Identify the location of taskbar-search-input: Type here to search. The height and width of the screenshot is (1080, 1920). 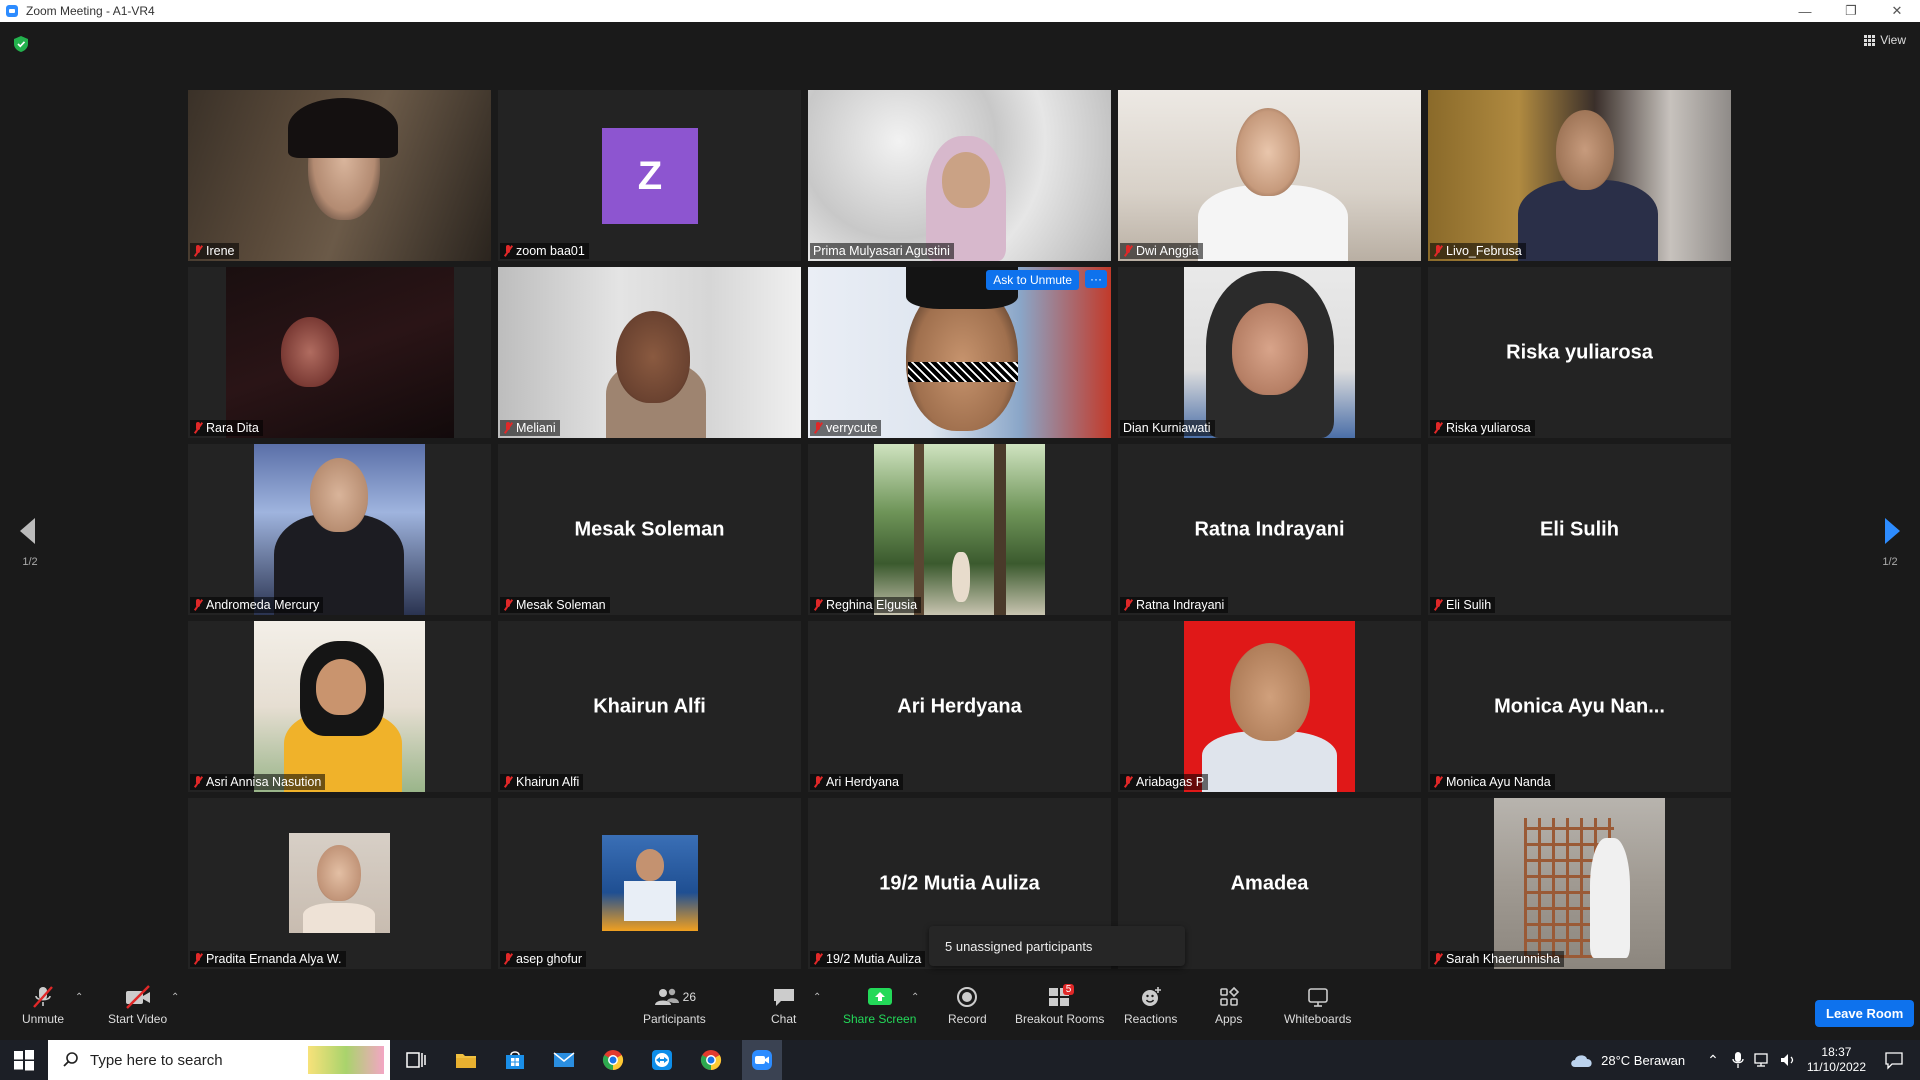
(219, 1060).